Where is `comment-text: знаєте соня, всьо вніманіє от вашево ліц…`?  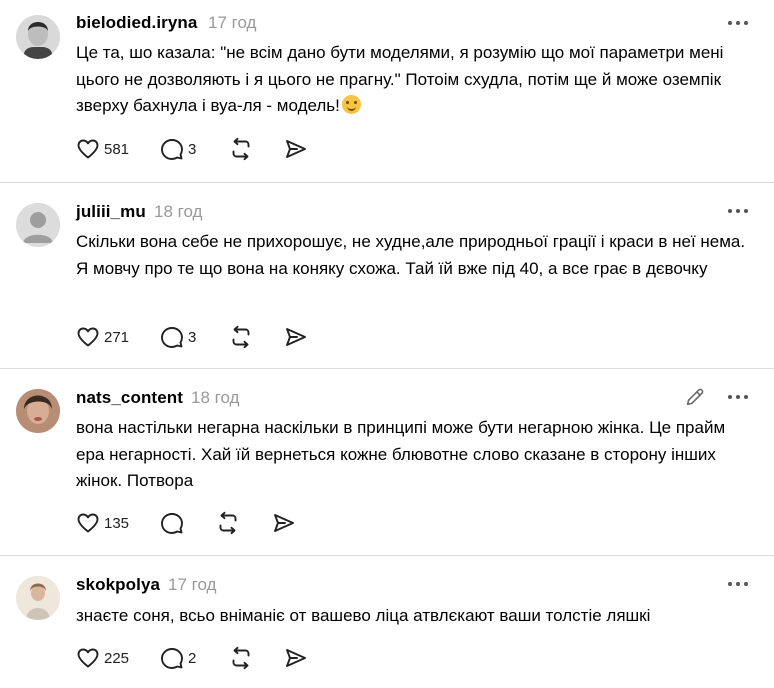
comment-text: знаєте соня, всьо вніманіє от вашево ліц… is located at coordinates (363, 615).